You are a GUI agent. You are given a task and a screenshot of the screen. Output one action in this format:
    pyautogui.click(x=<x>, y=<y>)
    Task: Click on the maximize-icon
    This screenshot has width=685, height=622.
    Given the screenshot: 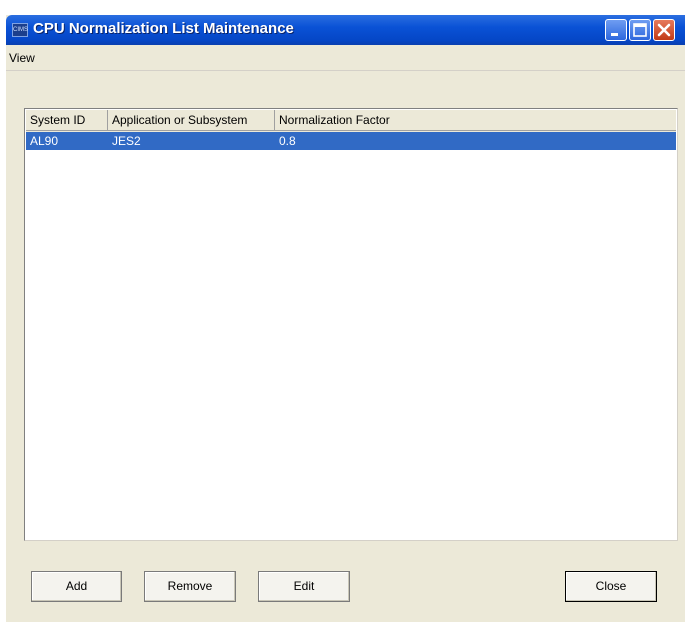 What is the action you would take?
    pyautogui.click(x=640, y=30)
    